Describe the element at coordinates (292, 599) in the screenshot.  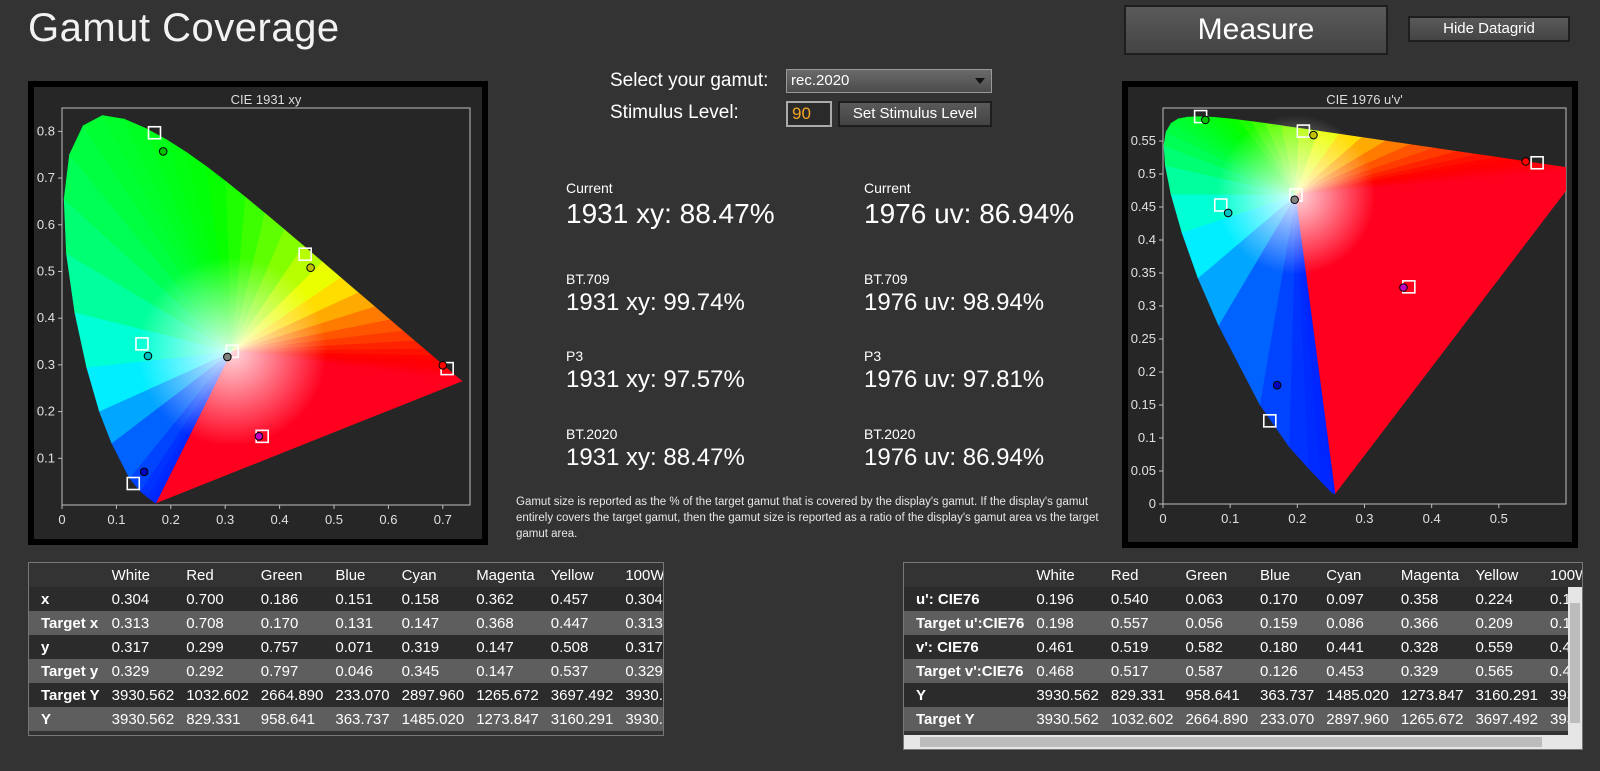
I see `table-cell: 0.186` at that location.